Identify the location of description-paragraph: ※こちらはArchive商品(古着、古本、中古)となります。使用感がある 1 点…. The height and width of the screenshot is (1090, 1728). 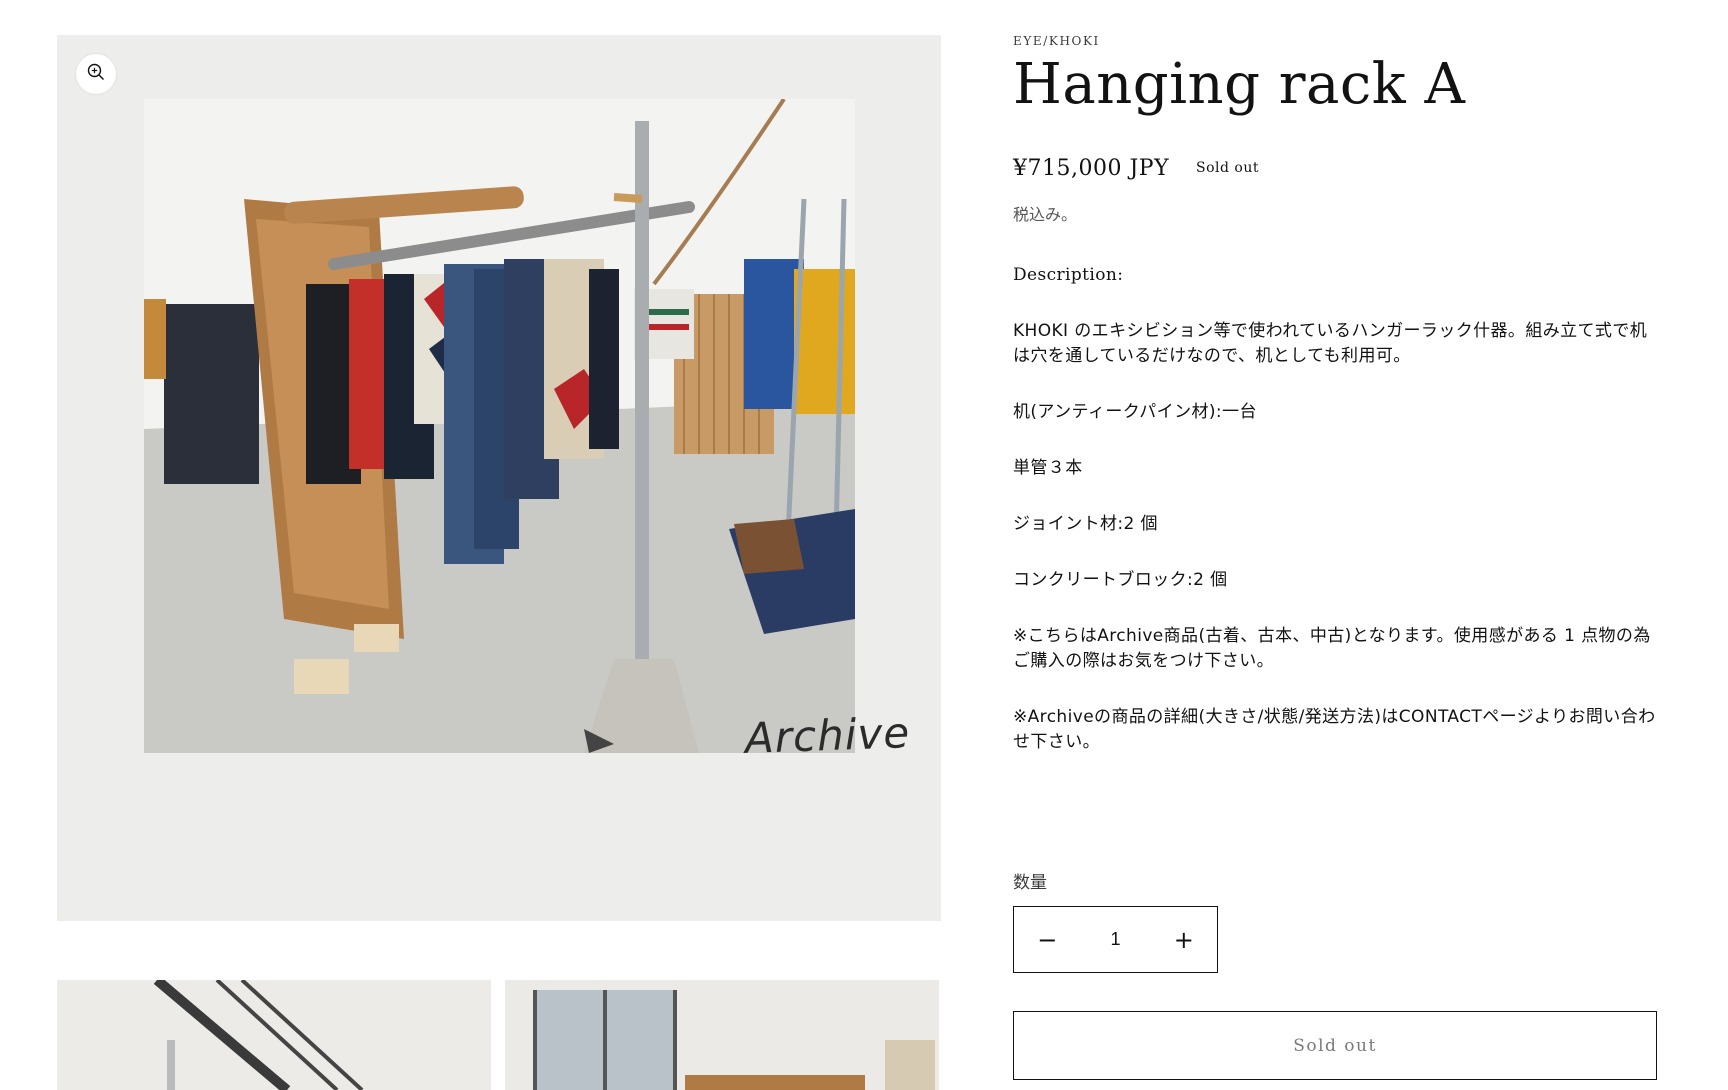
(1332, 648).